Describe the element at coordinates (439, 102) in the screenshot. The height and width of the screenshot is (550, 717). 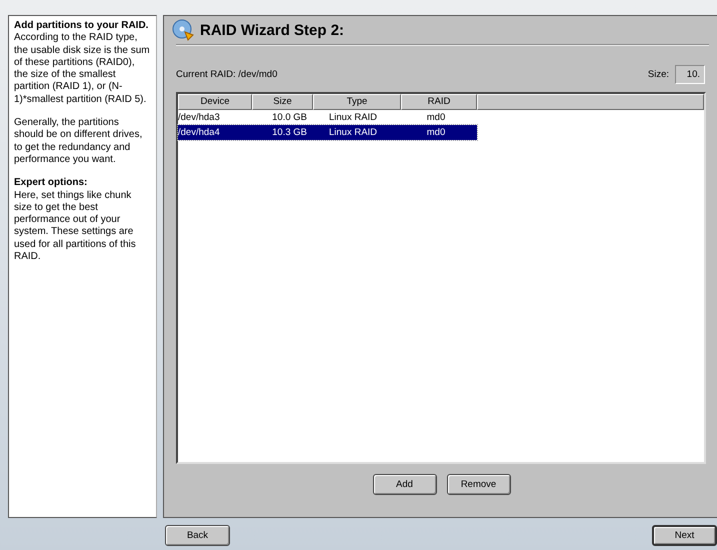
I see `column-header: RAID` at that location.